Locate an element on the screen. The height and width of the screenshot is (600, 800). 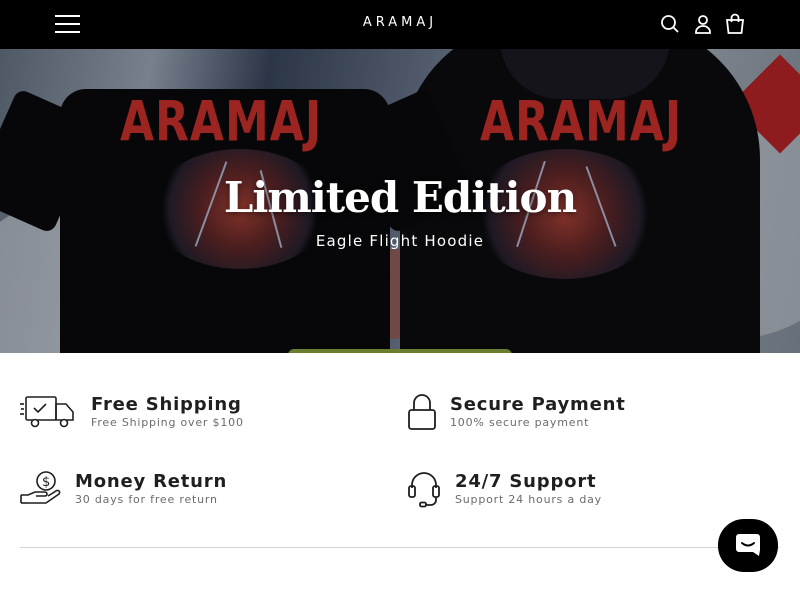
feature-description: Free Shipping over $100 is located at coordinates (167, 422).